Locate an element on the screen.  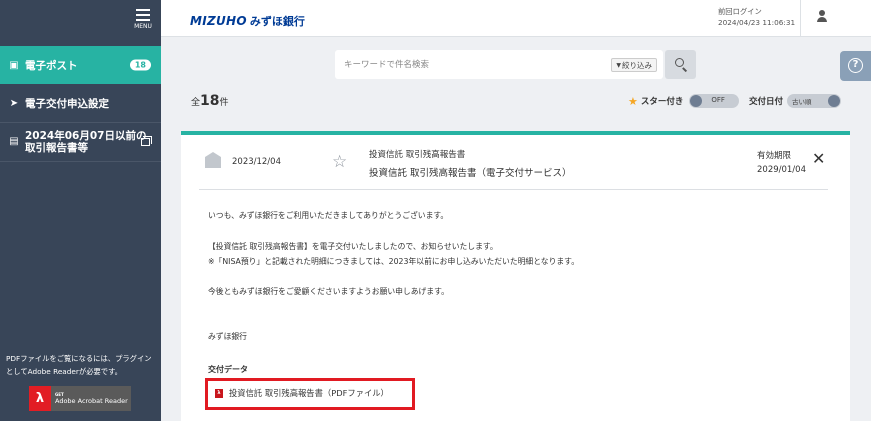
message-body-line: 今後ともみずほ銀行をご愛顧くださいますようお願い申しあげます。 is located at coordinates (328, 291).